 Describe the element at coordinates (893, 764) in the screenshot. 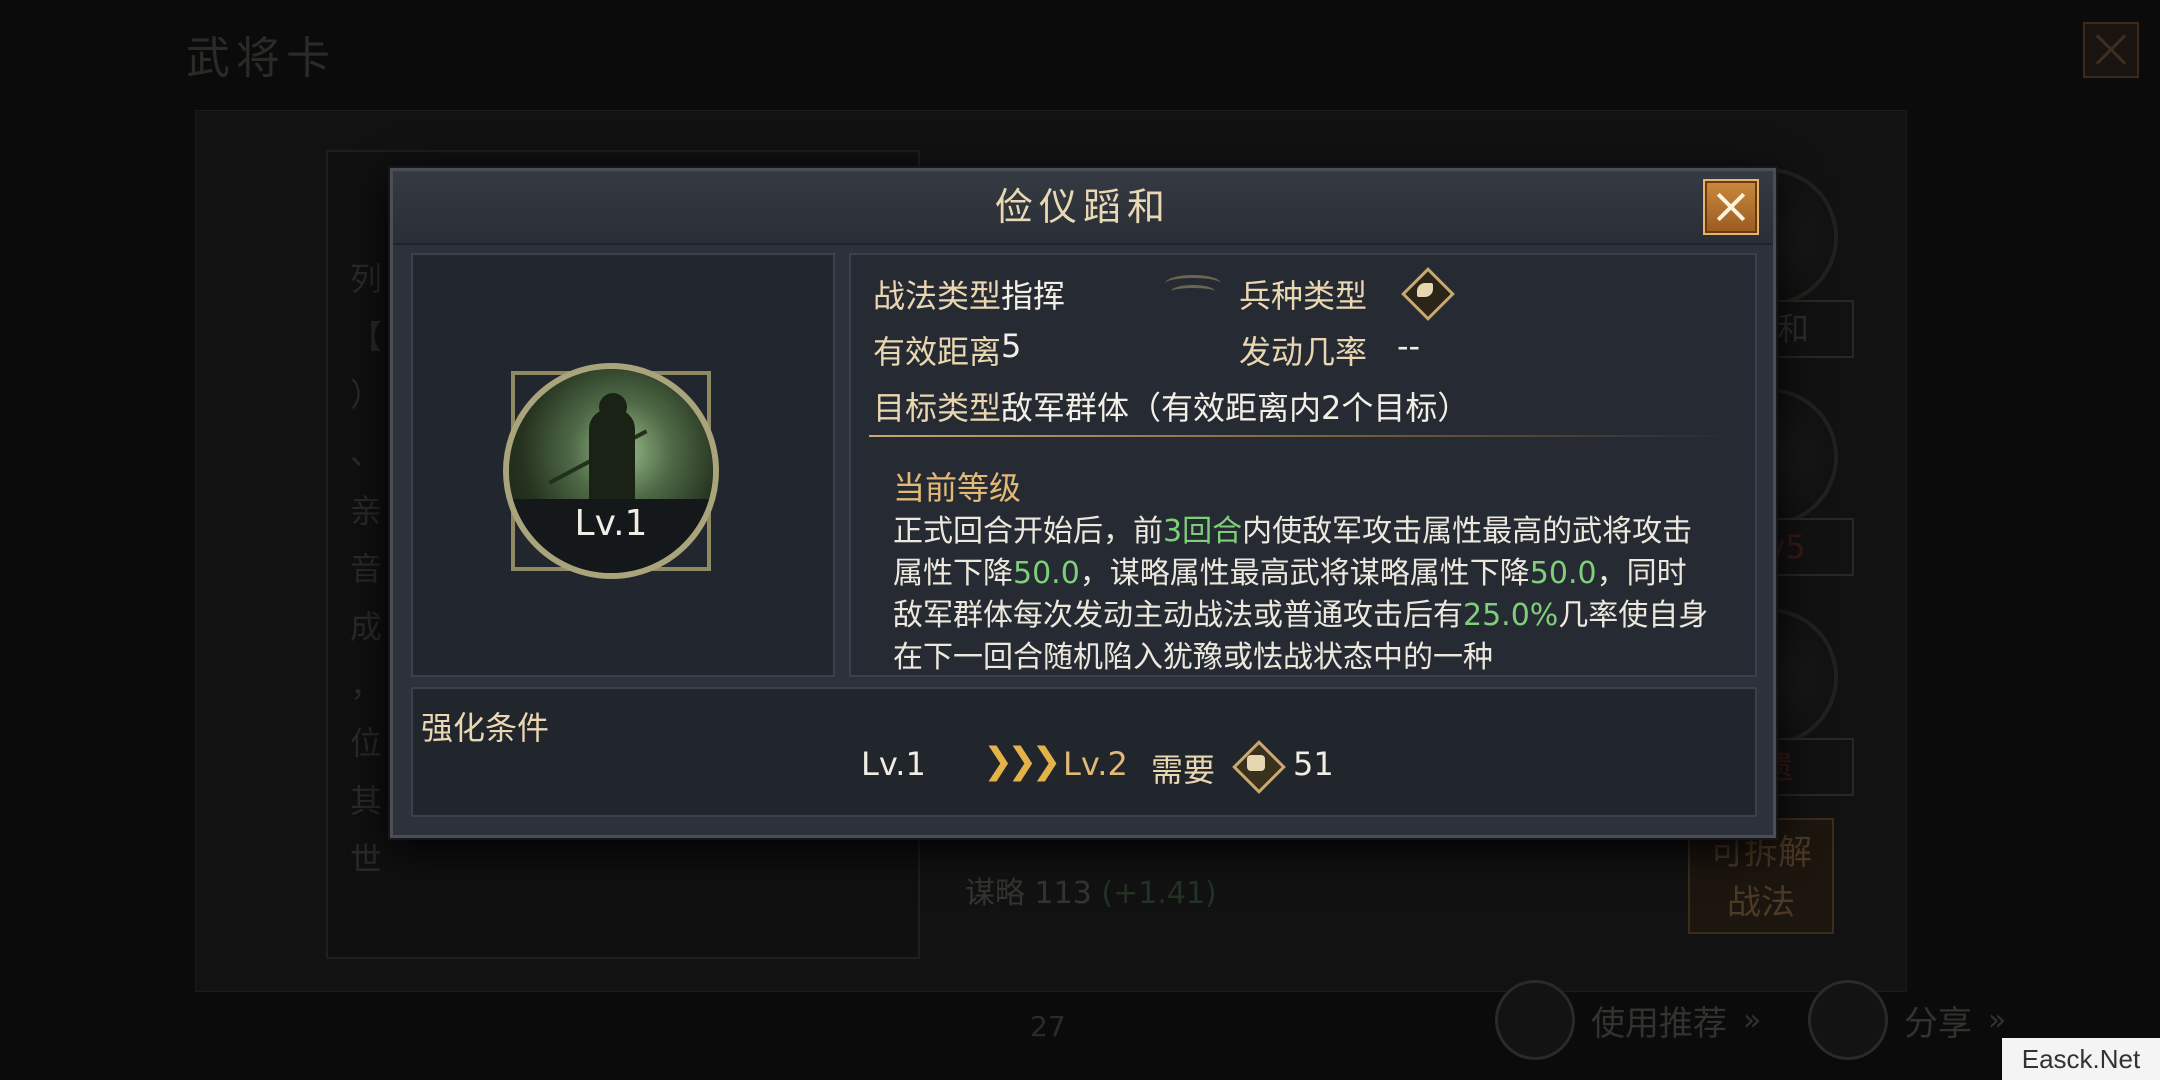

I see `current-level: Lv.1` at that location.